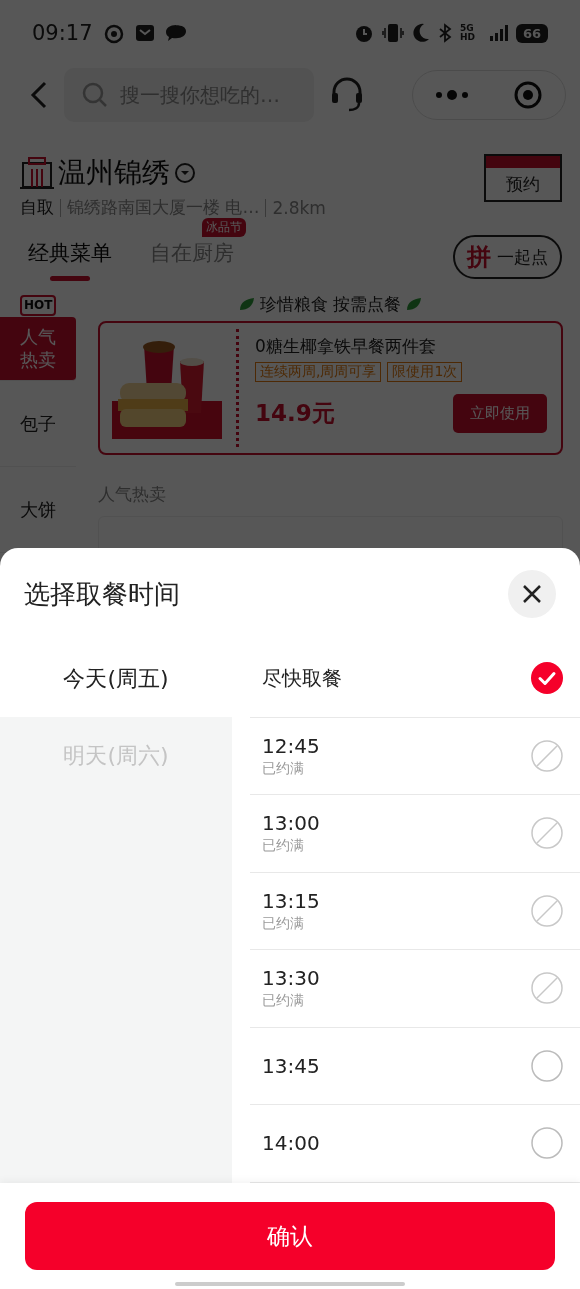 Image resolution: width=580 pixels, height=1289 pixels. What do you see at coordinates (528, 95) in the screenshot?
I see `close-program-icon` at bounding box center [528, 95].